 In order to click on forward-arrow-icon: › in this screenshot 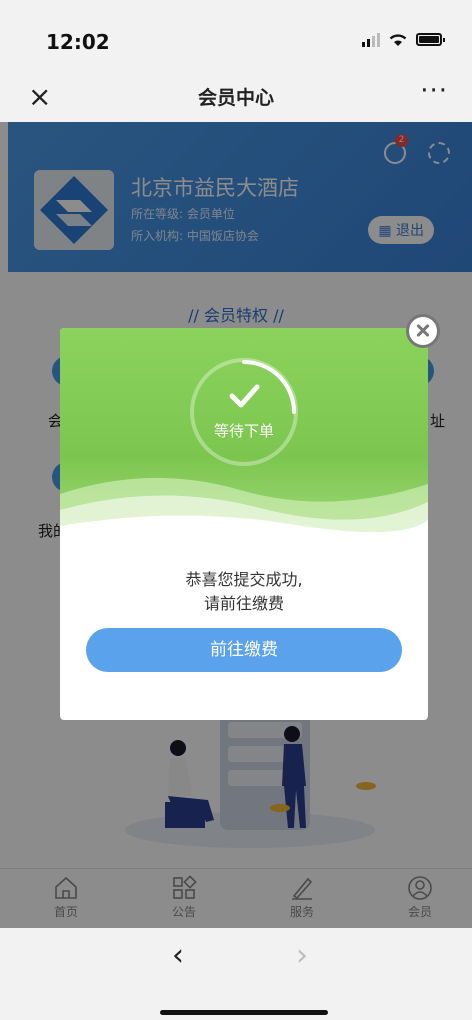, I will do `click(302, 955)`.